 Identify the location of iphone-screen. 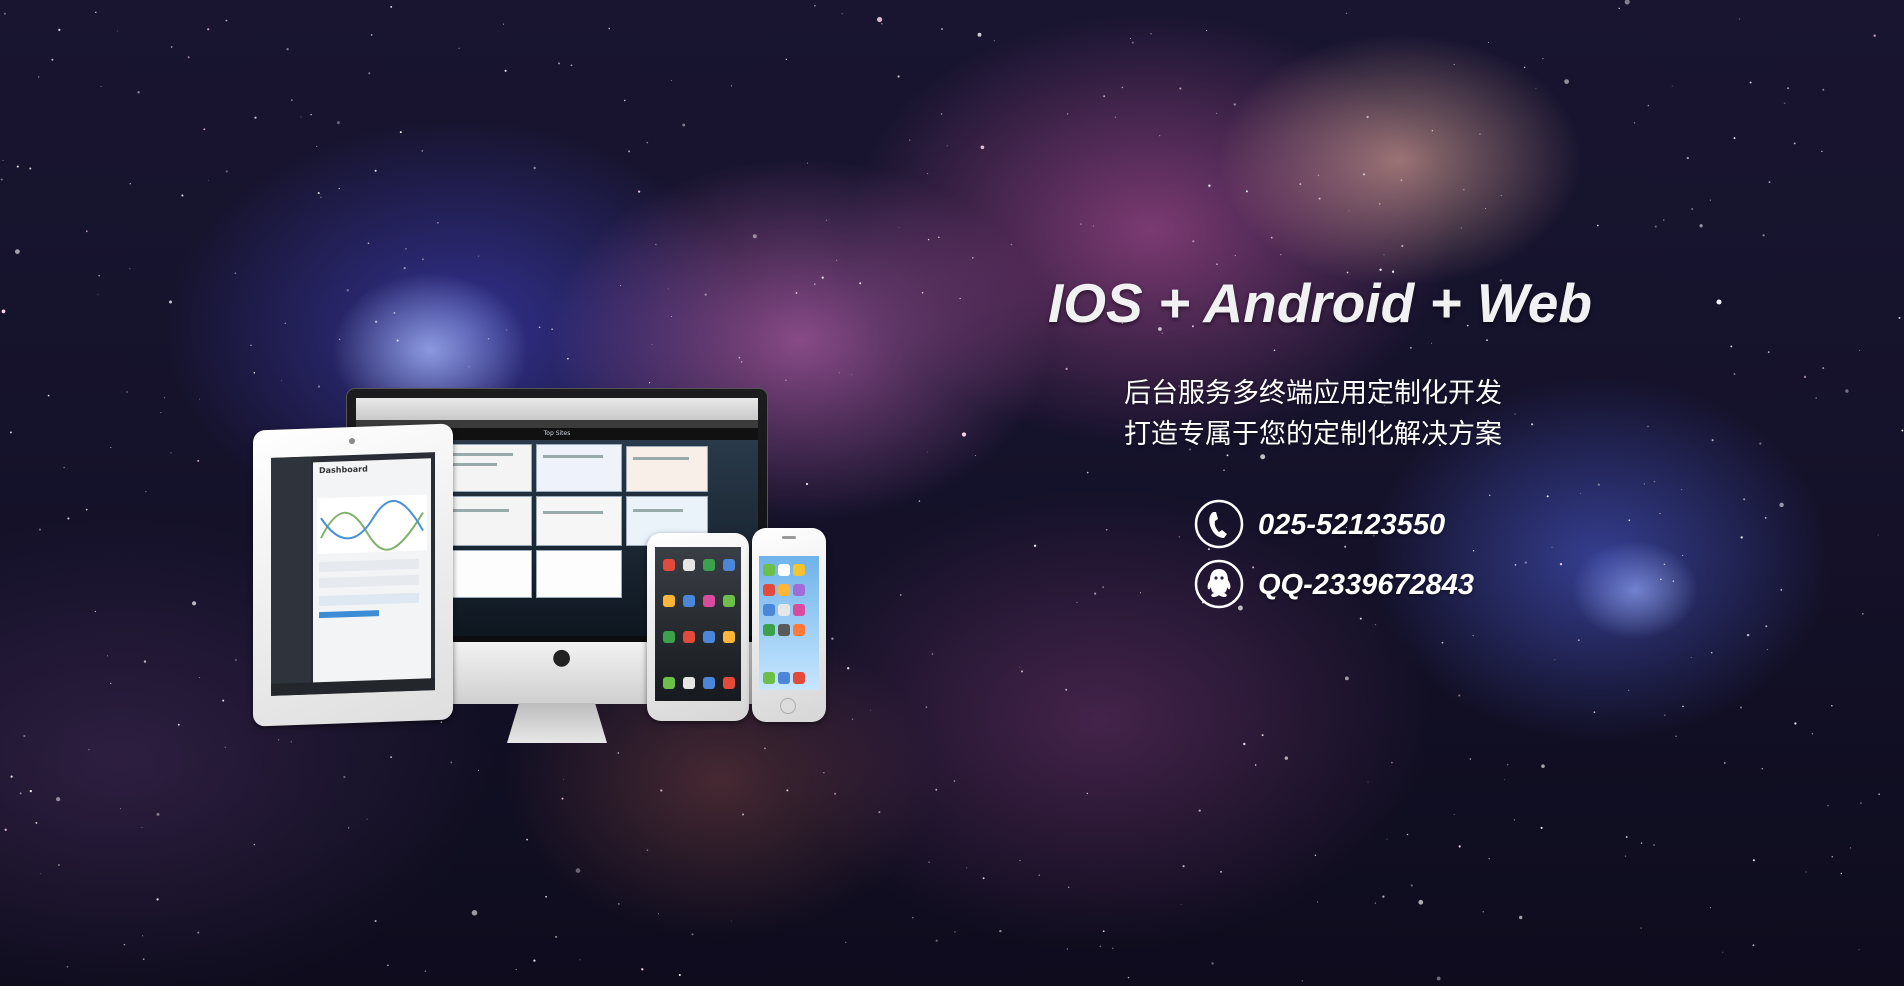
(789, 623).